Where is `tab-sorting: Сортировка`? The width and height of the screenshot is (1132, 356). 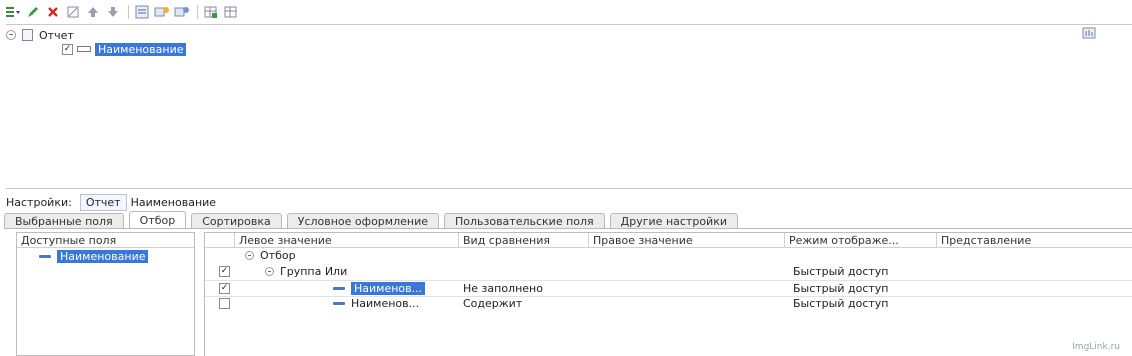
tab-sorting: Сортировка is located at coordinates (236, 221).